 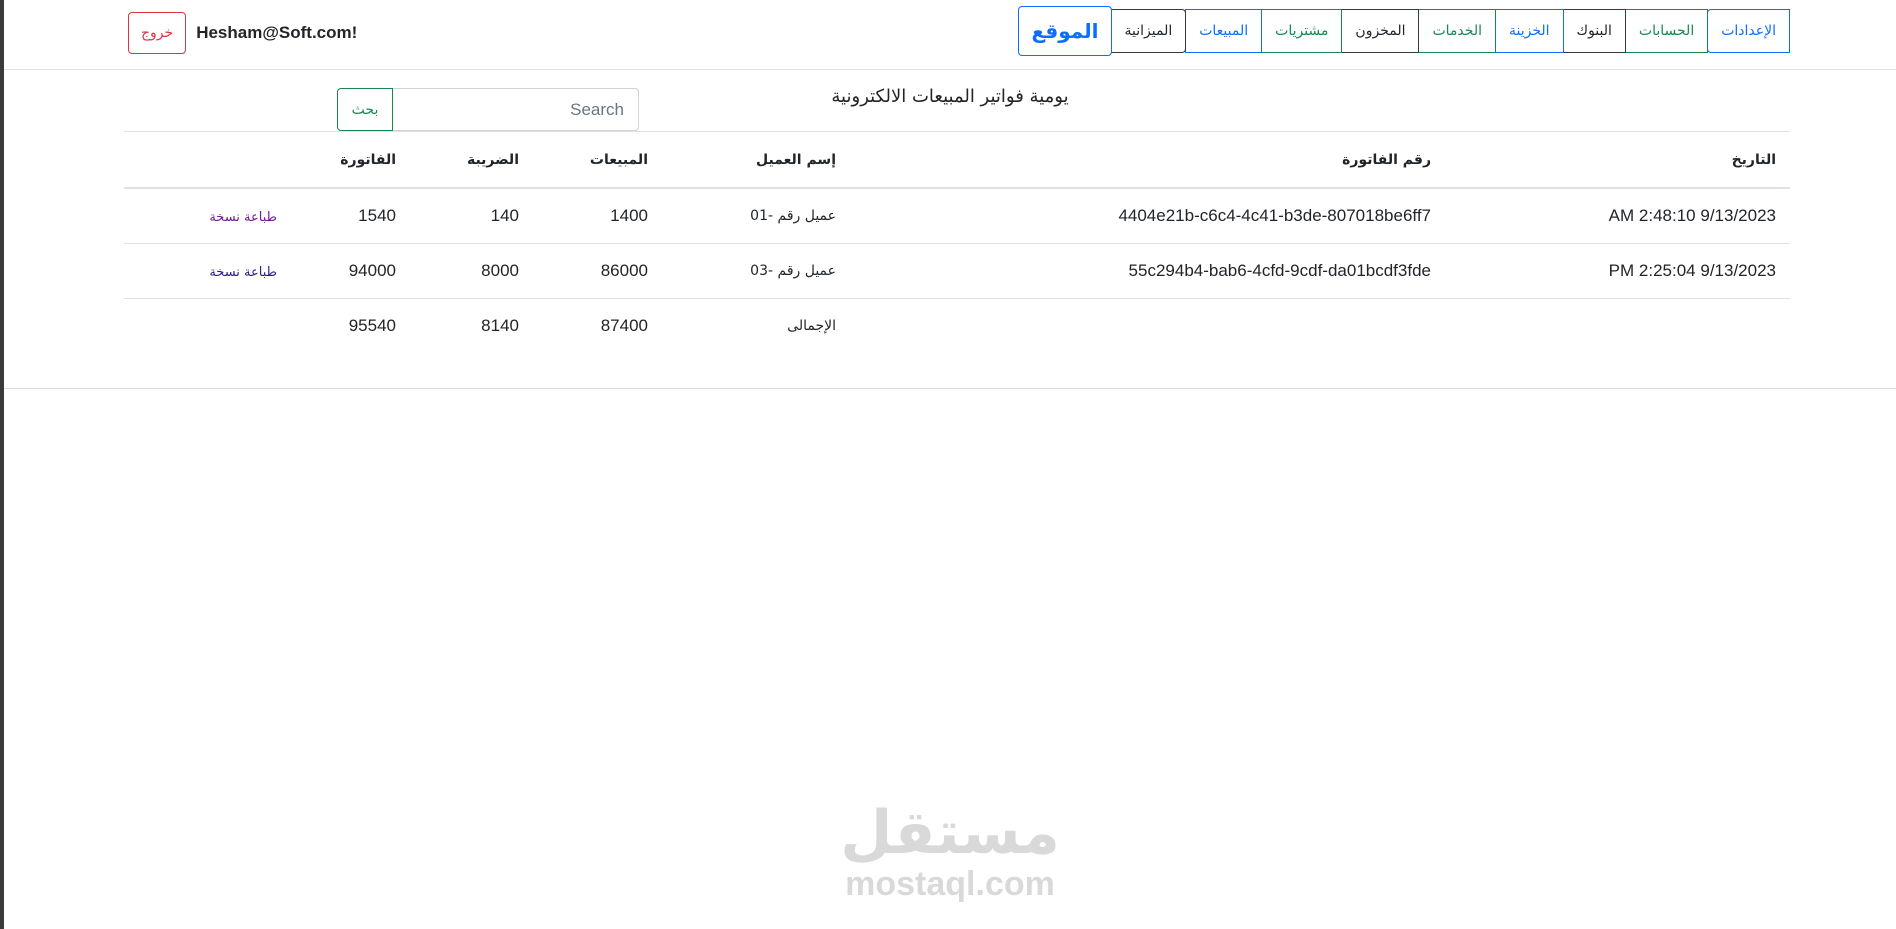 I want to click on col-header-customer: إسم العميل, so click(x=756, y=160).